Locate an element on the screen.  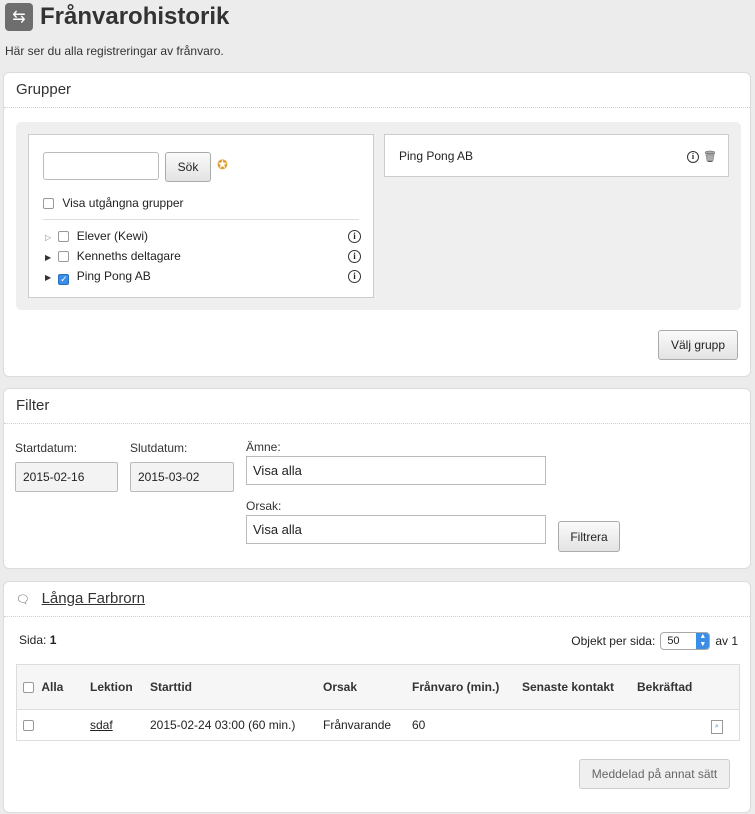
per-page-select: 50 ▲ ▼ is located at coordinates (685, 641).